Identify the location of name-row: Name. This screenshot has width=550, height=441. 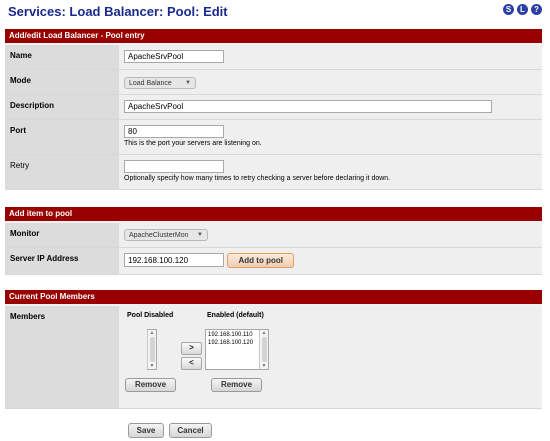
(273, 57).